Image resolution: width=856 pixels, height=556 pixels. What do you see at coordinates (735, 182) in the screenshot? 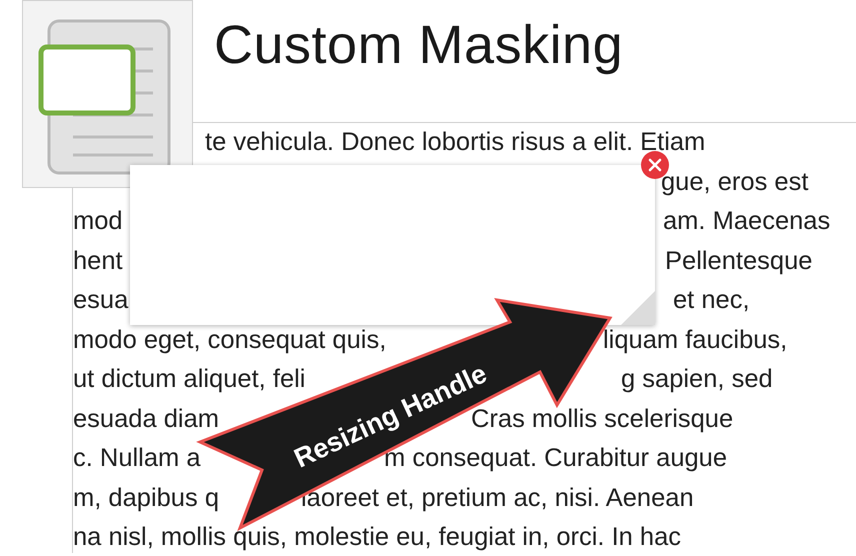
I see `document-text: gue, eros est` at bounding box center [735, 182].